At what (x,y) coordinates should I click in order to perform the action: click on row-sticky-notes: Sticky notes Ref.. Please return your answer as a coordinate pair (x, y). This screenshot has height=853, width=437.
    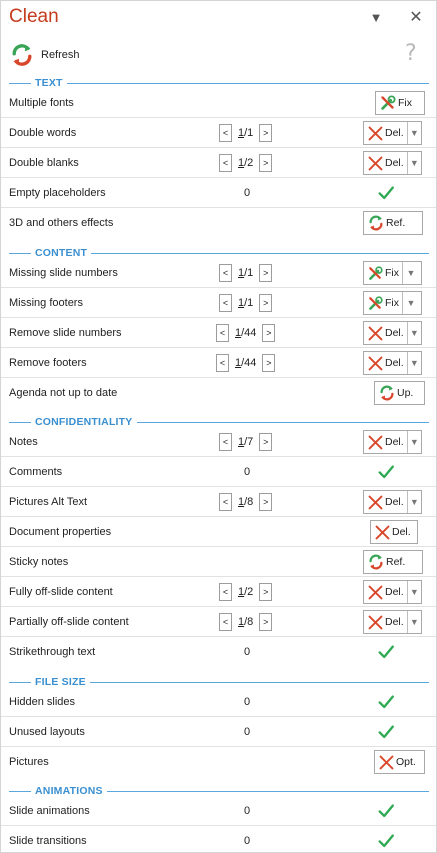
    Looking at the image, I should click on (218, 562).